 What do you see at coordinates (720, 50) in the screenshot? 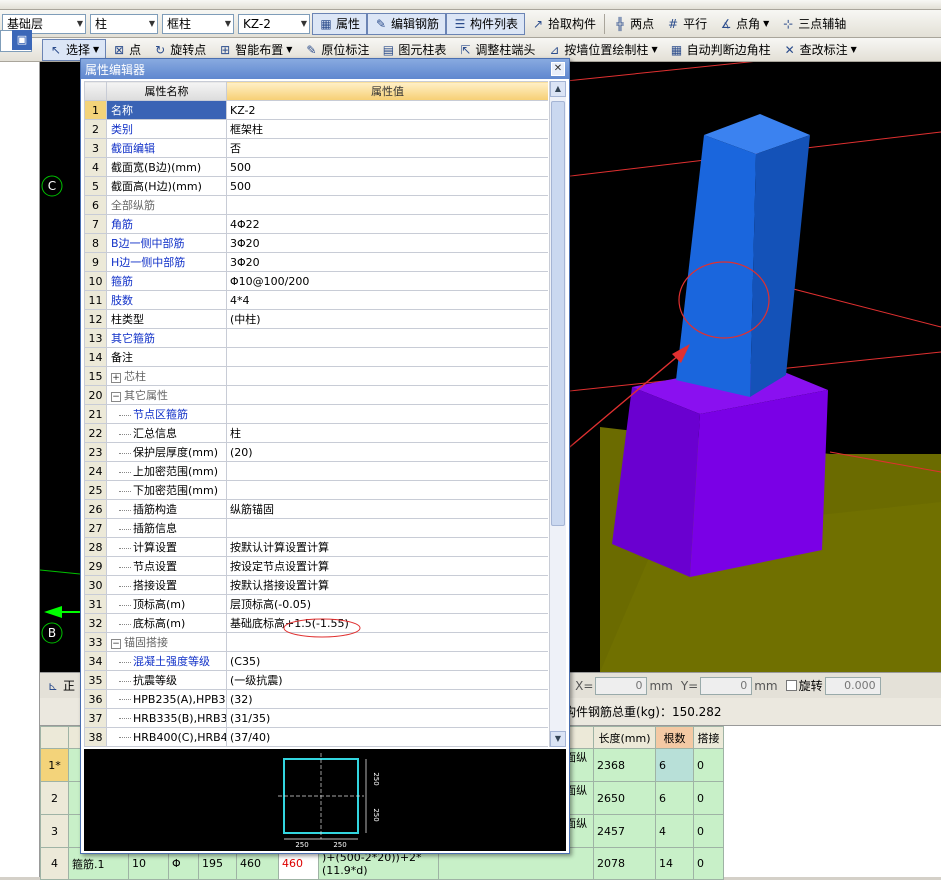
I see `auto-corner-button: ▦ 自动判断边角柱` at bounding box center [720, 50].